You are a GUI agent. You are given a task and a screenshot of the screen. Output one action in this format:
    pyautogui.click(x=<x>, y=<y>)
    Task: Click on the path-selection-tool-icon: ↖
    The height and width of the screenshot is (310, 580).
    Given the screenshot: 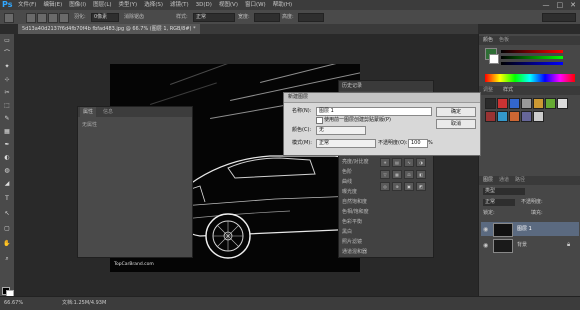 What is the action you would take?
    pyautogui.click(x=7, y=214)
    